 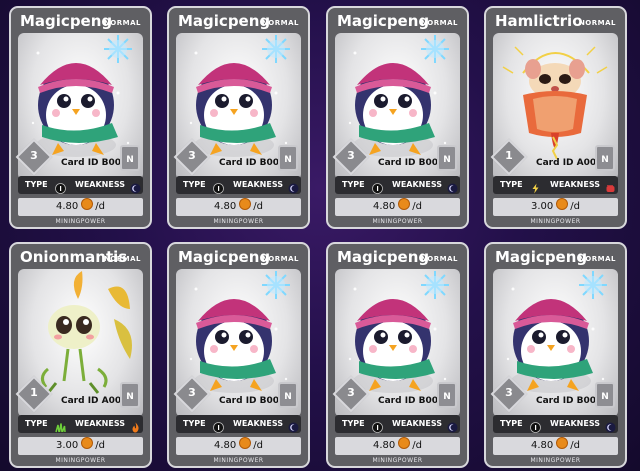 I want to click on fire-icon, so click(x=135, y=425).